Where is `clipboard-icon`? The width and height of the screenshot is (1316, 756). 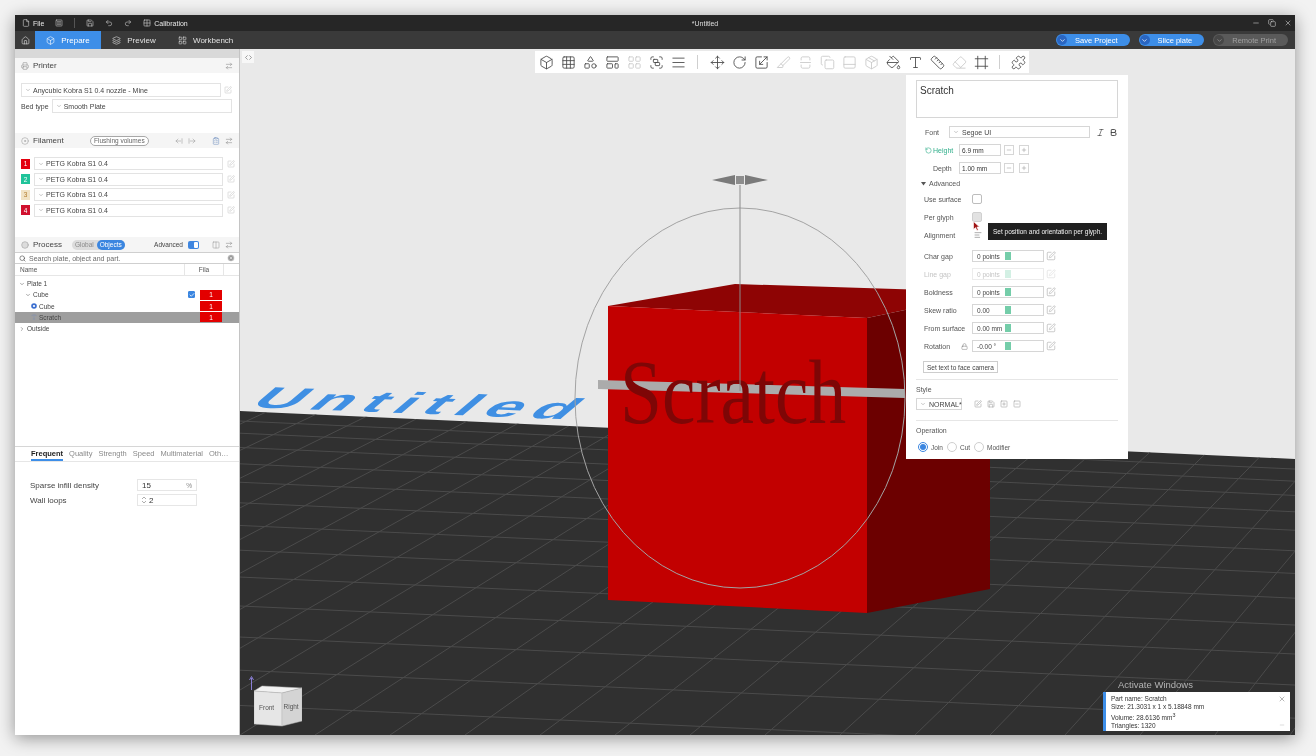
clipboard-icon is located at coordinates (216, 140).